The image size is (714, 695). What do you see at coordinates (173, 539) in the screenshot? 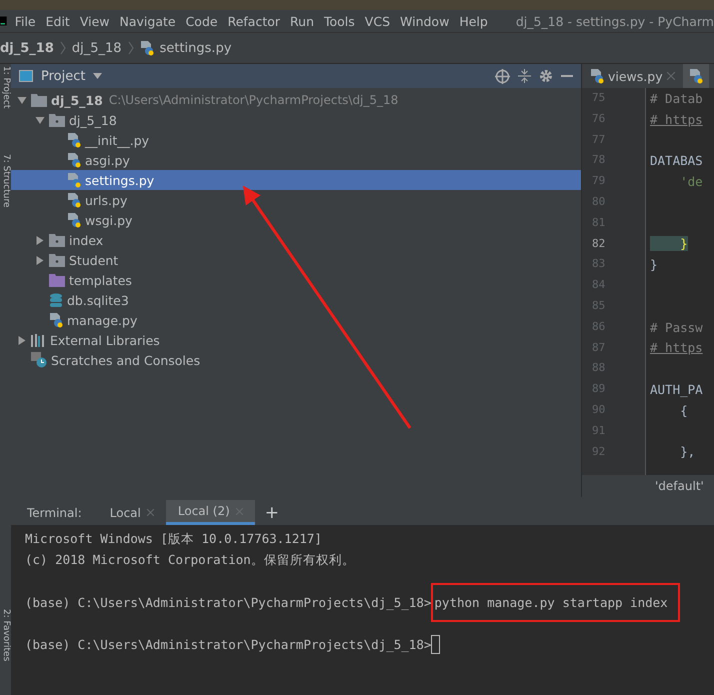
I see `terminal-text: Microsoft Windows [版本 10.0.17763.1217]` at bounding box center [173, 539].